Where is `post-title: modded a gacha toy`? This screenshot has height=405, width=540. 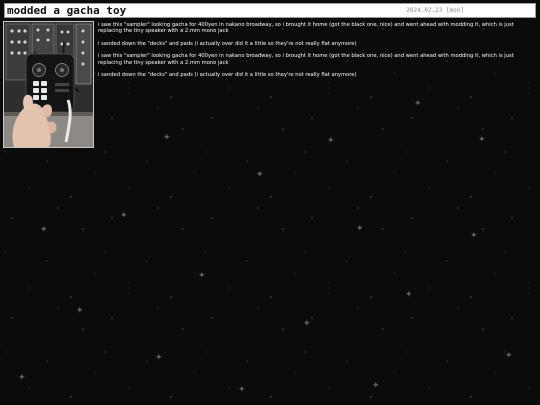 post-title: modded a gacha toy is located at coordinates (67, 10).